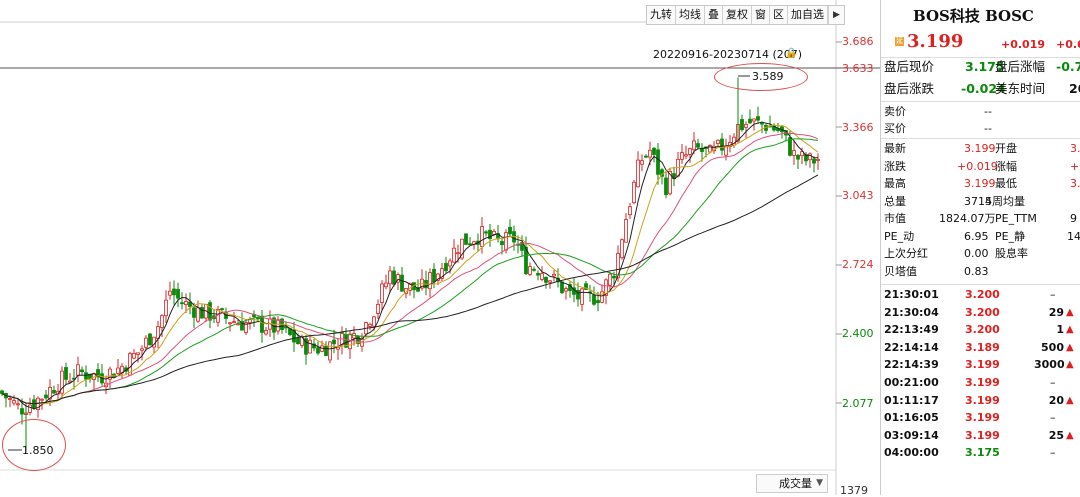 This screenshot has height=497, width=1080. I want to click on window-button: 窗, so click(761, 15).